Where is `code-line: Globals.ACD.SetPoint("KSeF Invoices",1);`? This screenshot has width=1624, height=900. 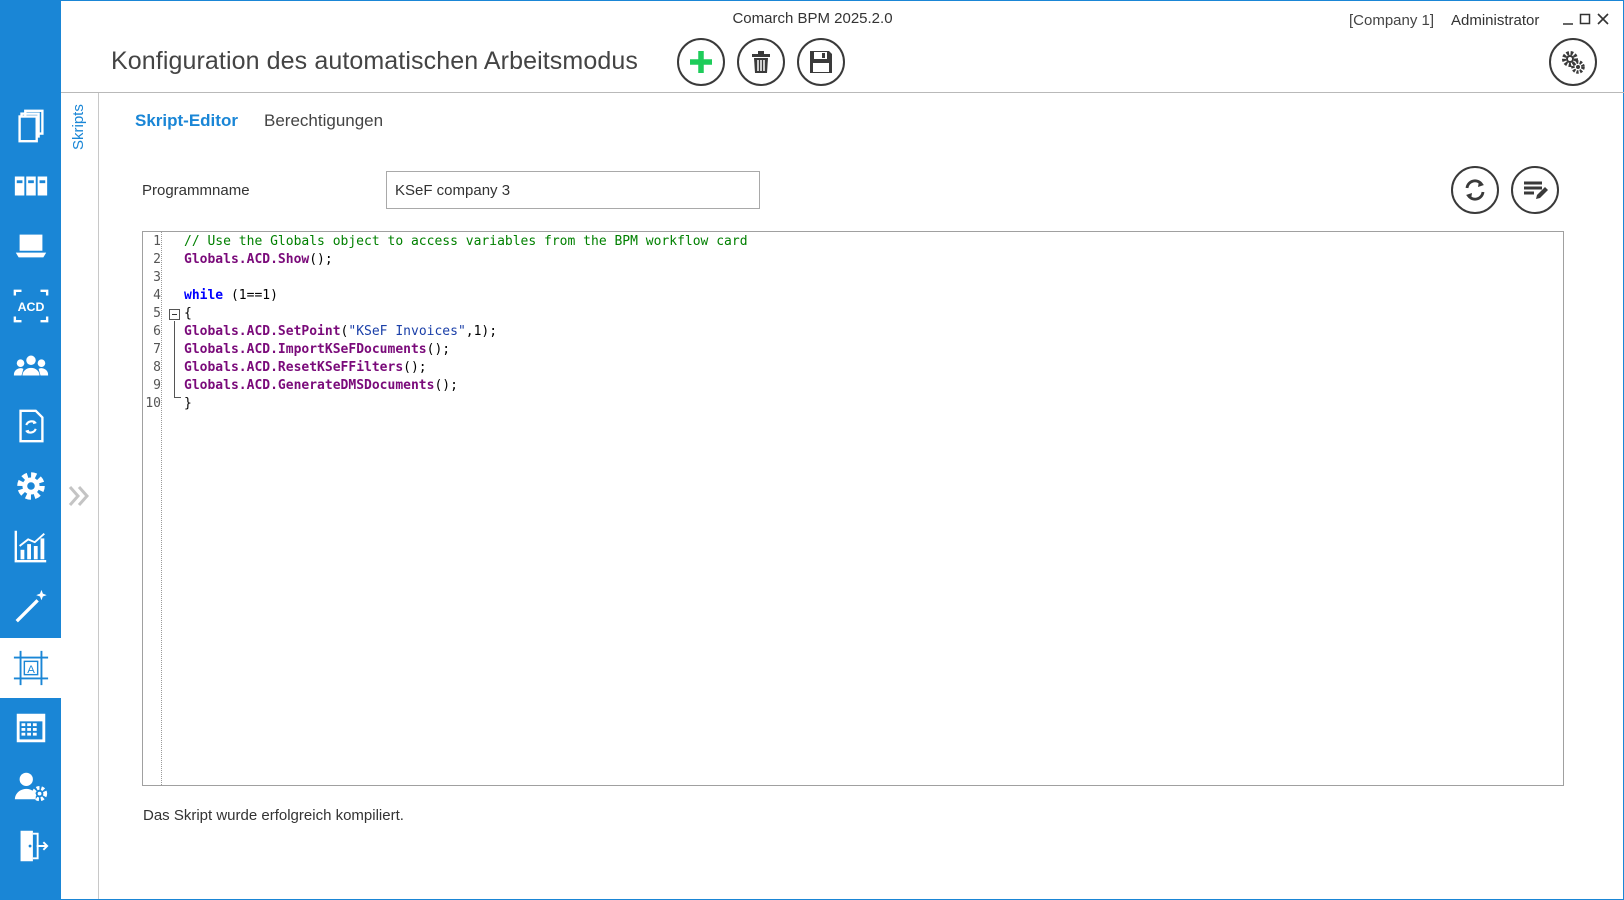 code-line: Globals.ACD.SetPoint("KSeF Invoices",1); is located at coordinates (340, 332).